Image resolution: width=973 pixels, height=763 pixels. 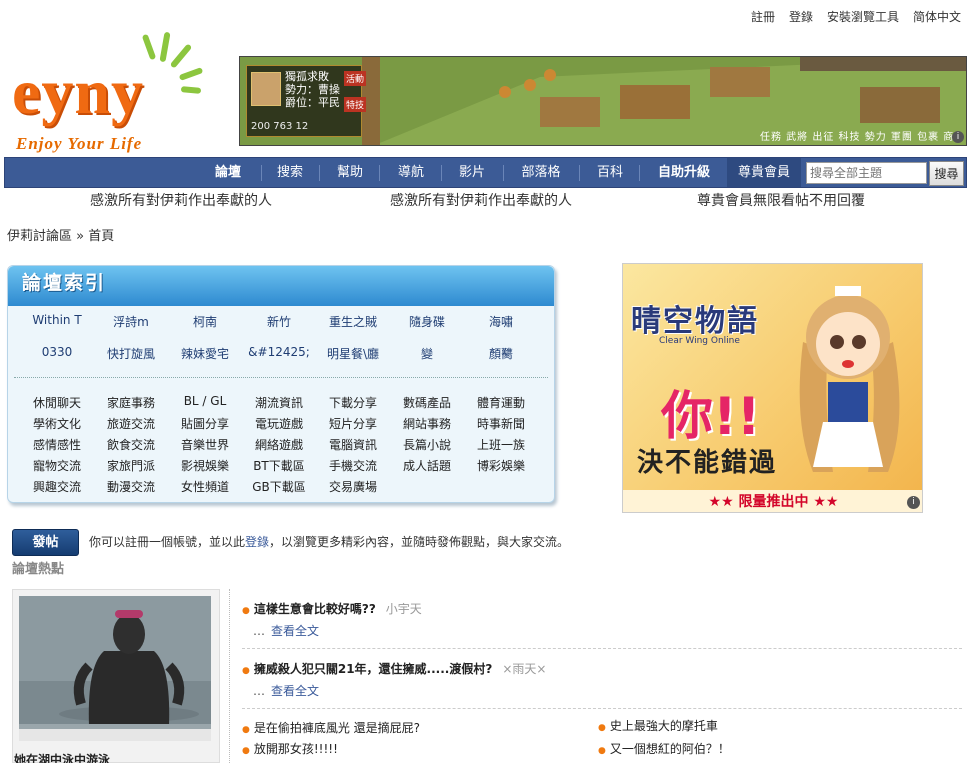 What do you see at coordinates (115, 735) in the screenshot?
I see `photo-pager` at bounding box center [115, 735].